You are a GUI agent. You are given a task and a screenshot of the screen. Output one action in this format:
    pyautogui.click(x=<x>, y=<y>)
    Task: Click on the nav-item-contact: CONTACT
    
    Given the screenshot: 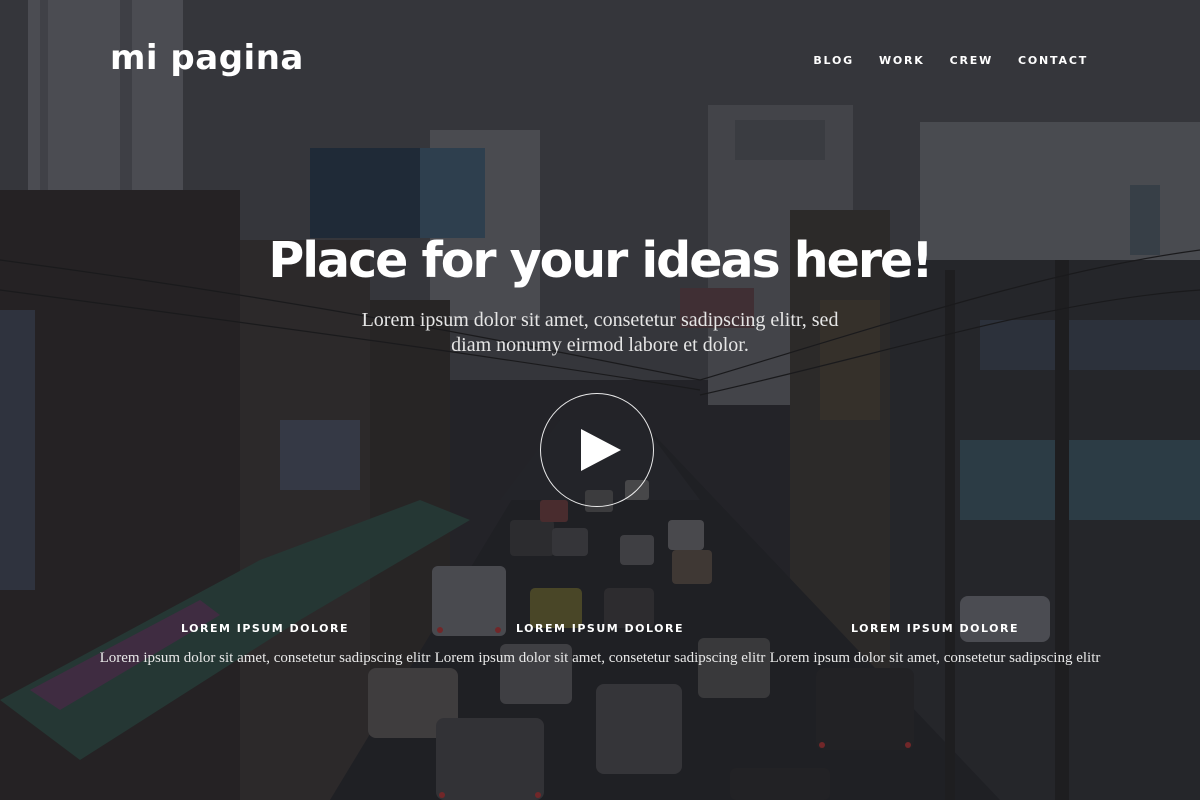 What is the action you would take?
    pyautogui.click(x=1053, y=60)
    